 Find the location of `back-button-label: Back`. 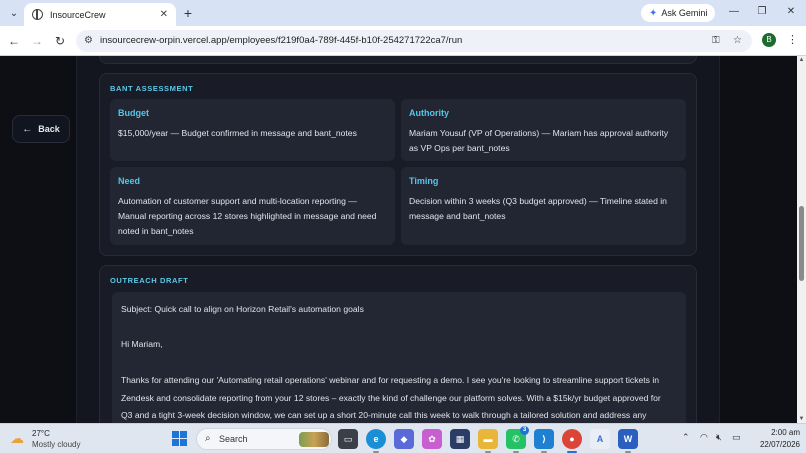

back-button-label: Back is located at coordinates (49, 129).